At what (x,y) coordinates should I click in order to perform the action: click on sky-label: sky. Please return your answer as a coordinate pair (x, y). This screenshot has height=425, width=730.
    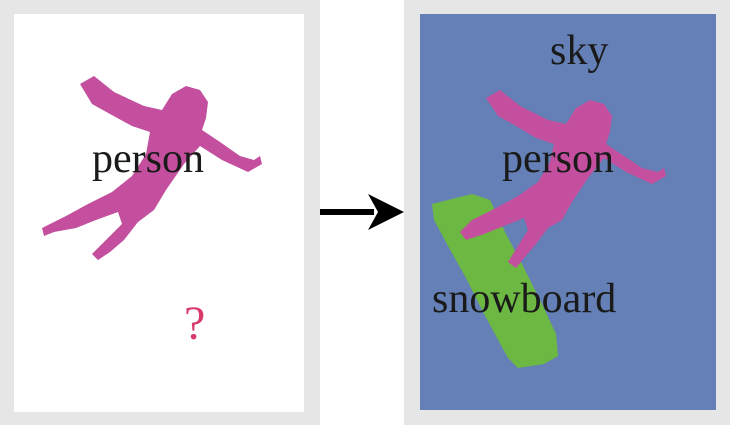
    Looking at the image, I should click on (579, 51).